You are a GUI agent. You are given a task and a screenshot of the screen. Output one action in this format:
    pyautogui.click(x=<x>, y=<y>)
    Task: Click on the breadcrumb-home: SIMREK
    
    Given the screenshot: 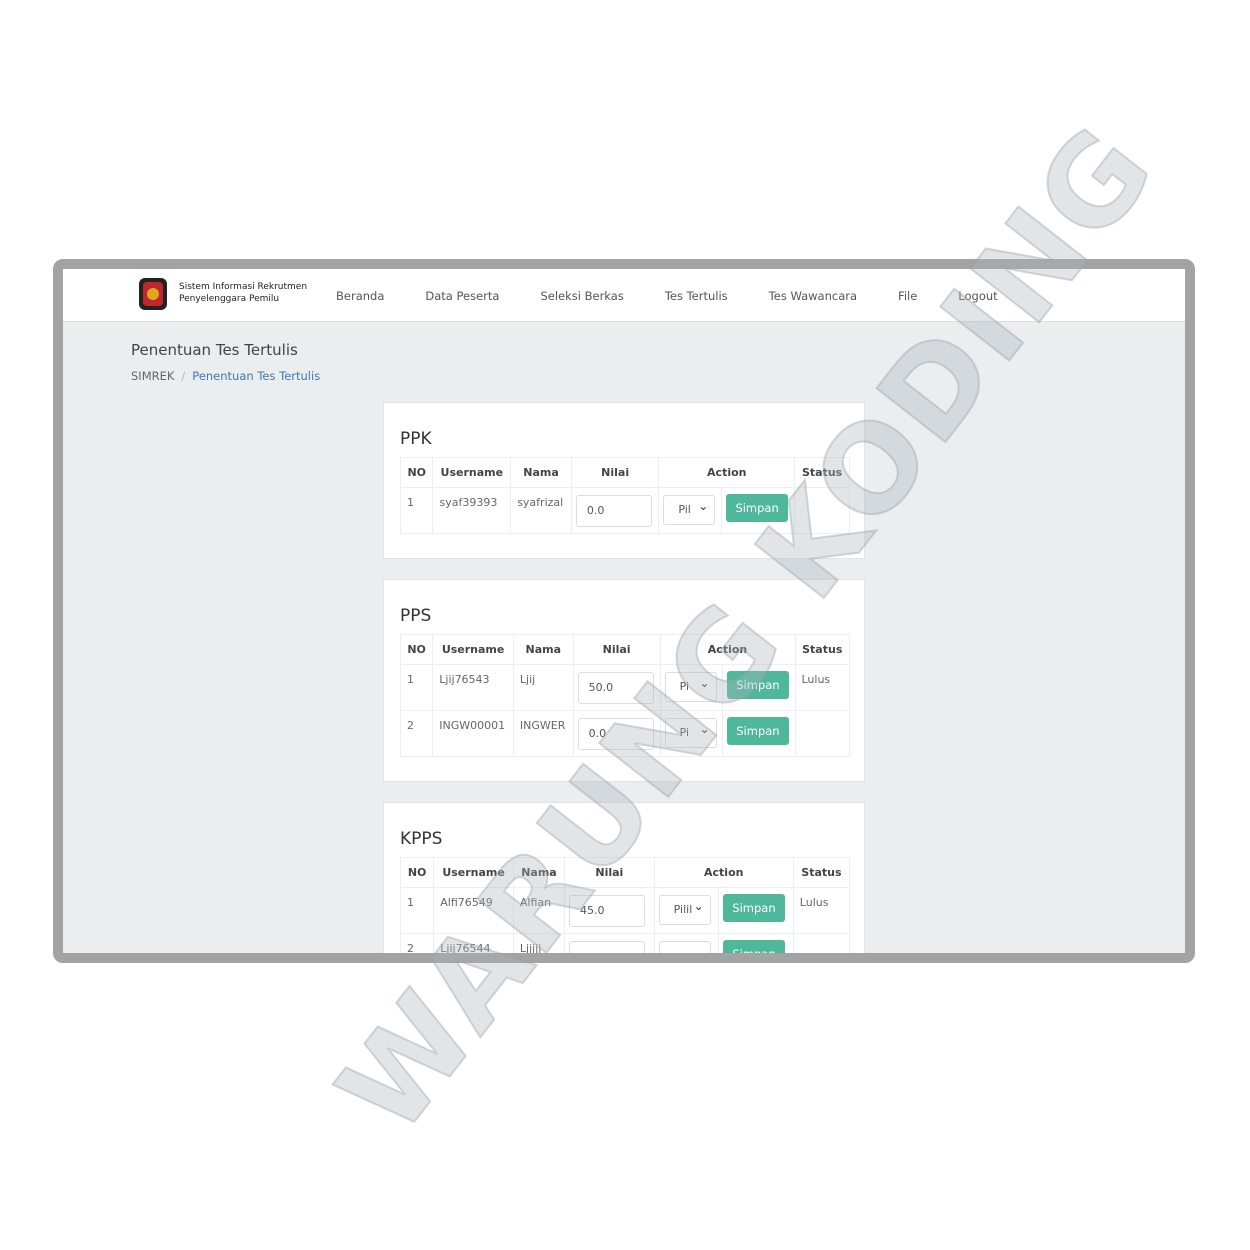 What is the action you would take?
    pyautogui.click(x=152, y=376)
    